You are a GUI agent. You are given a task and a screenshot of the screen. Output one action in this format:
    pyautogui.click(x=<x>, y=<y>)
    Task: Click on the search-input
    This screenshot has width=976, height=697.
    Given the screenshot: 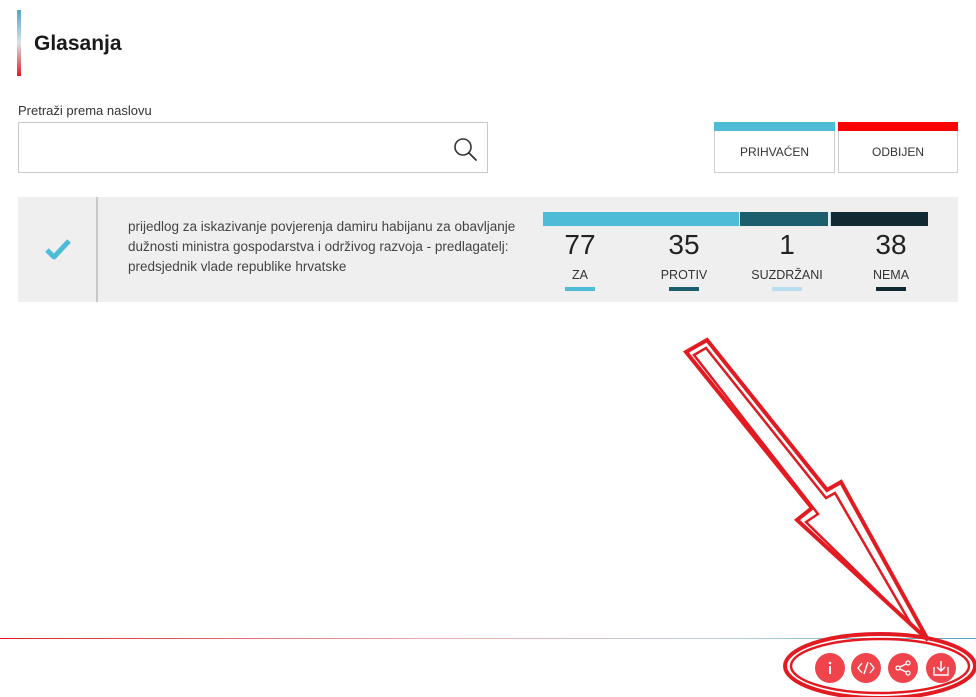 What is the action you would take?
    pyautogui.click(x=229, y=147)
    